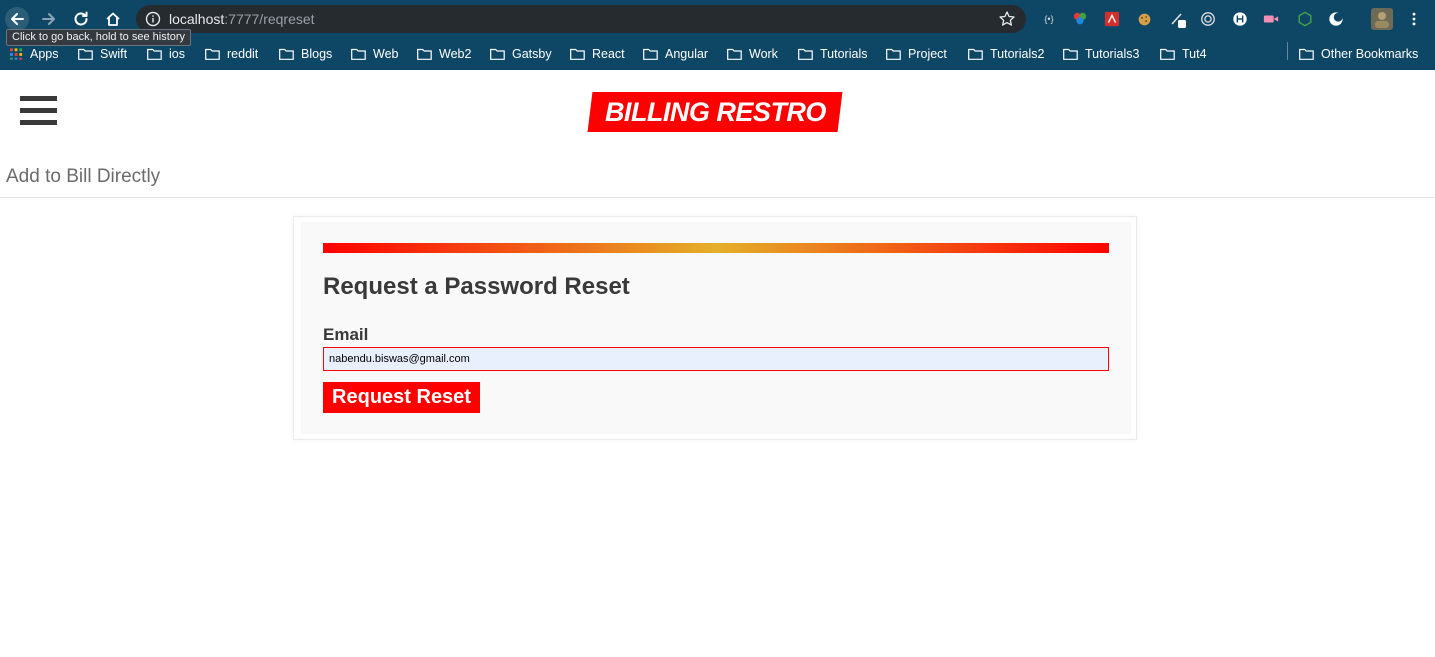 This screenshot has height=657, width=1435. I want to click on url-path: :7777/reqreset, so click(269, 19).